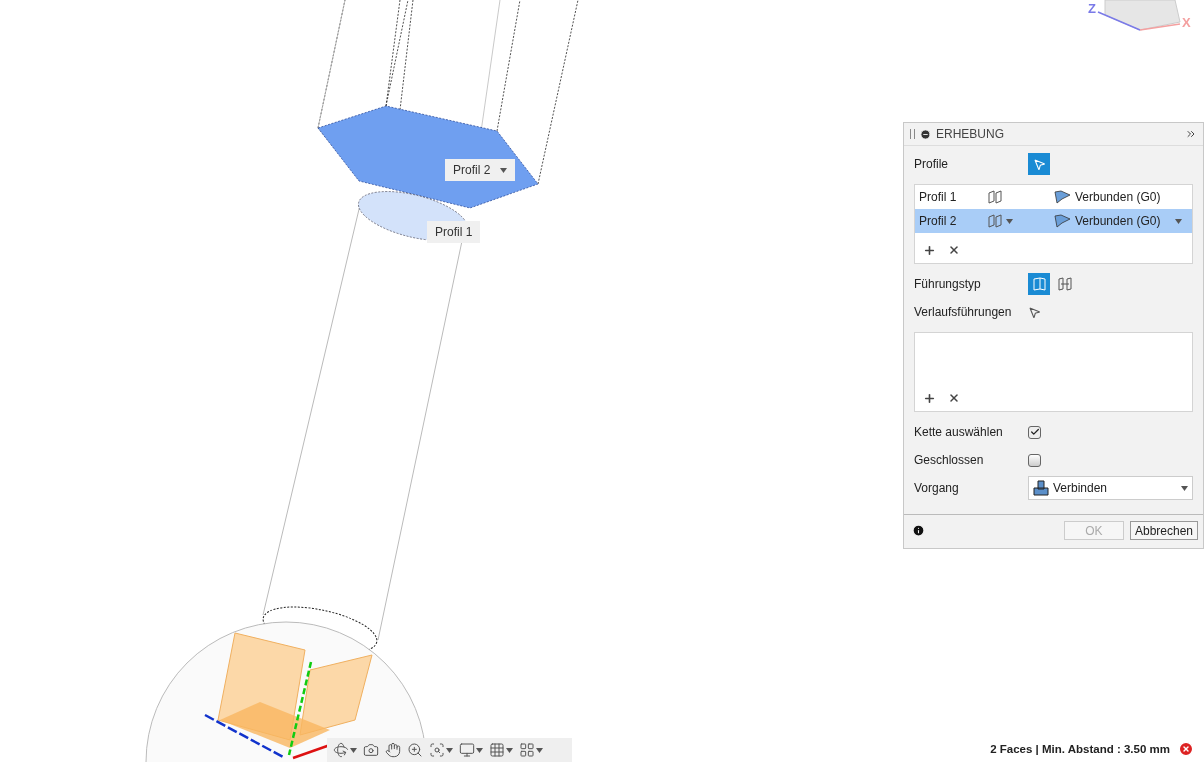 This screenshot has height=762, width=1204. What do you see at coordinates (527, 750) in the screenshot?
I see `viewports-icon` at bounding box center [527, 750].